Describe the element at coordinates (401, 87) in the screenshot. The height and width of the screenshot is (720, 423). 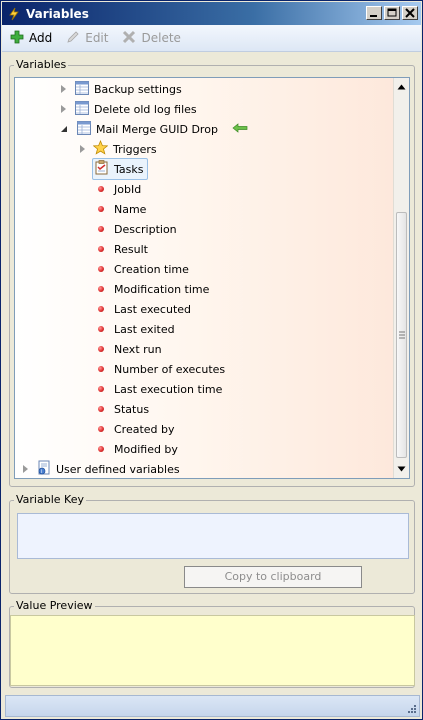
I see `scroll-up-arrow-icon` at that location.